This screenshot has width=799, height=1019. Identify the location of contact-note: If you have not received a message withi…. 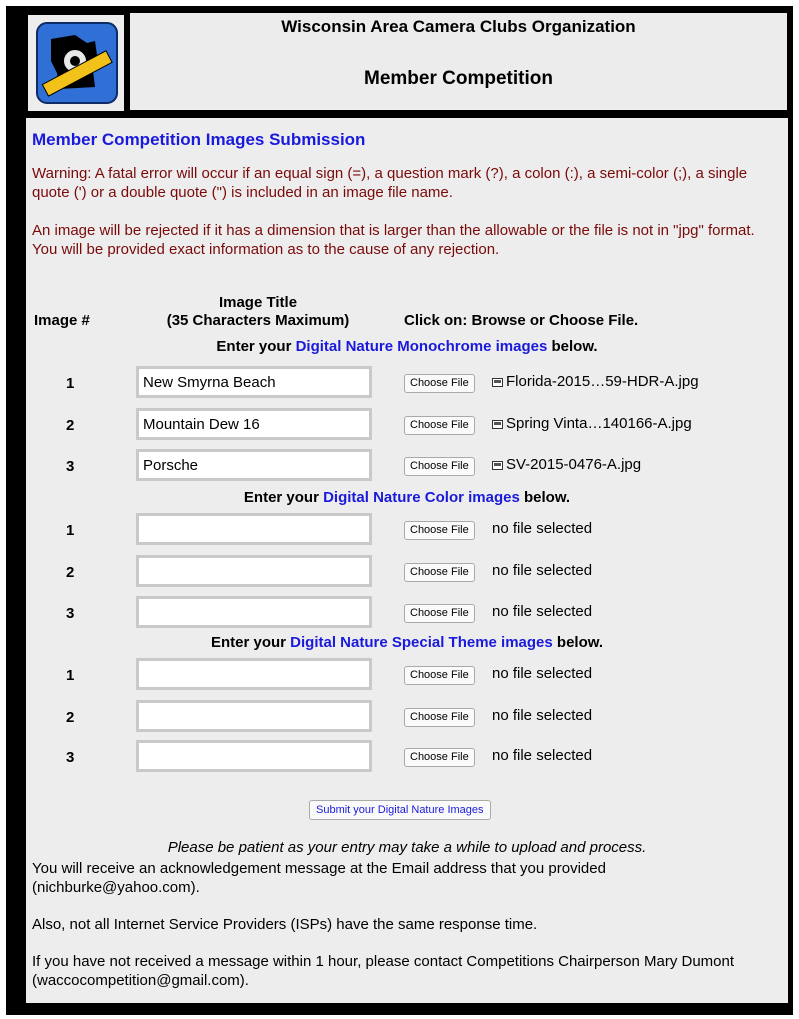
(383, 971).